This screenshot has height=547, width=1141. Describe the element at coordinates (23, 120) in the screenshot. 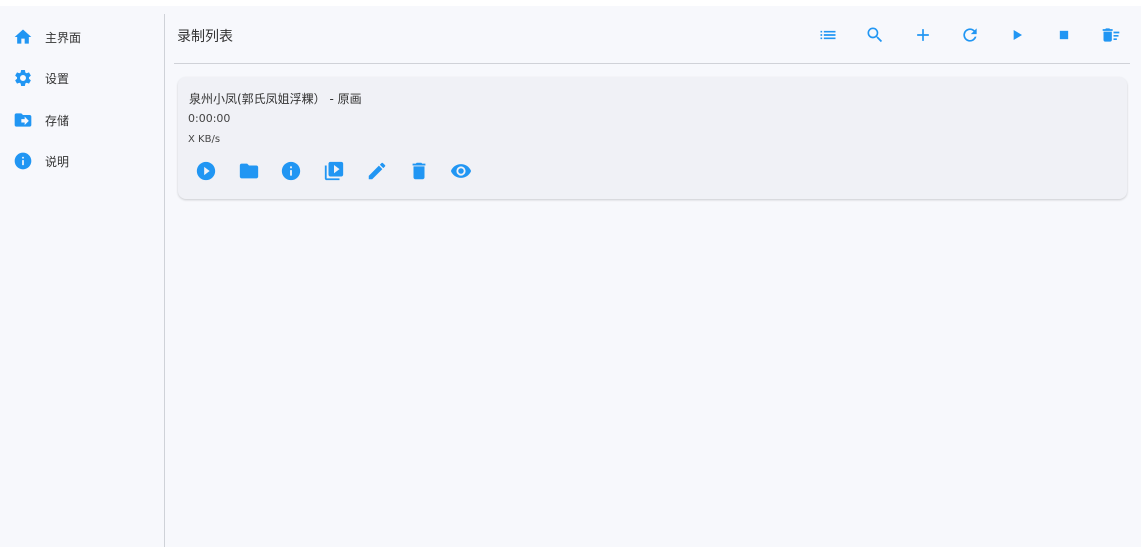

I see `folder-arrow-icon` at that location.